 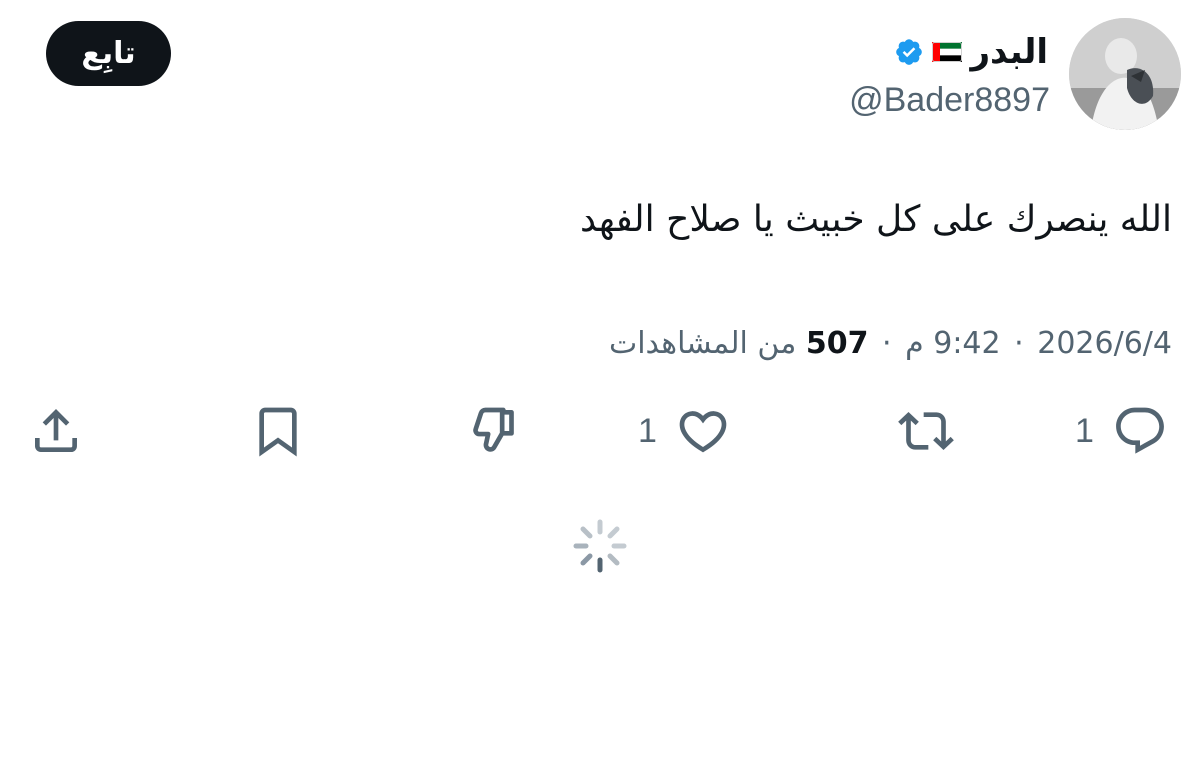 I want to click on follow-button: تابِع, so click(x=108, y=53).